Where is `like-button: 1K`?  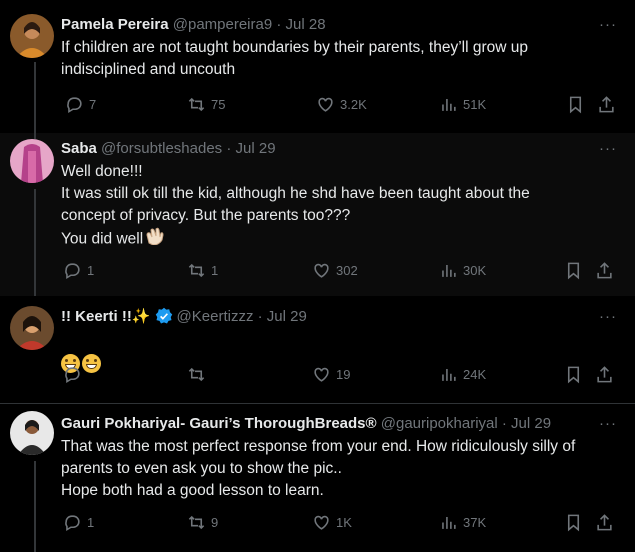
like-button: 1K is located at coordinates (332, 522).